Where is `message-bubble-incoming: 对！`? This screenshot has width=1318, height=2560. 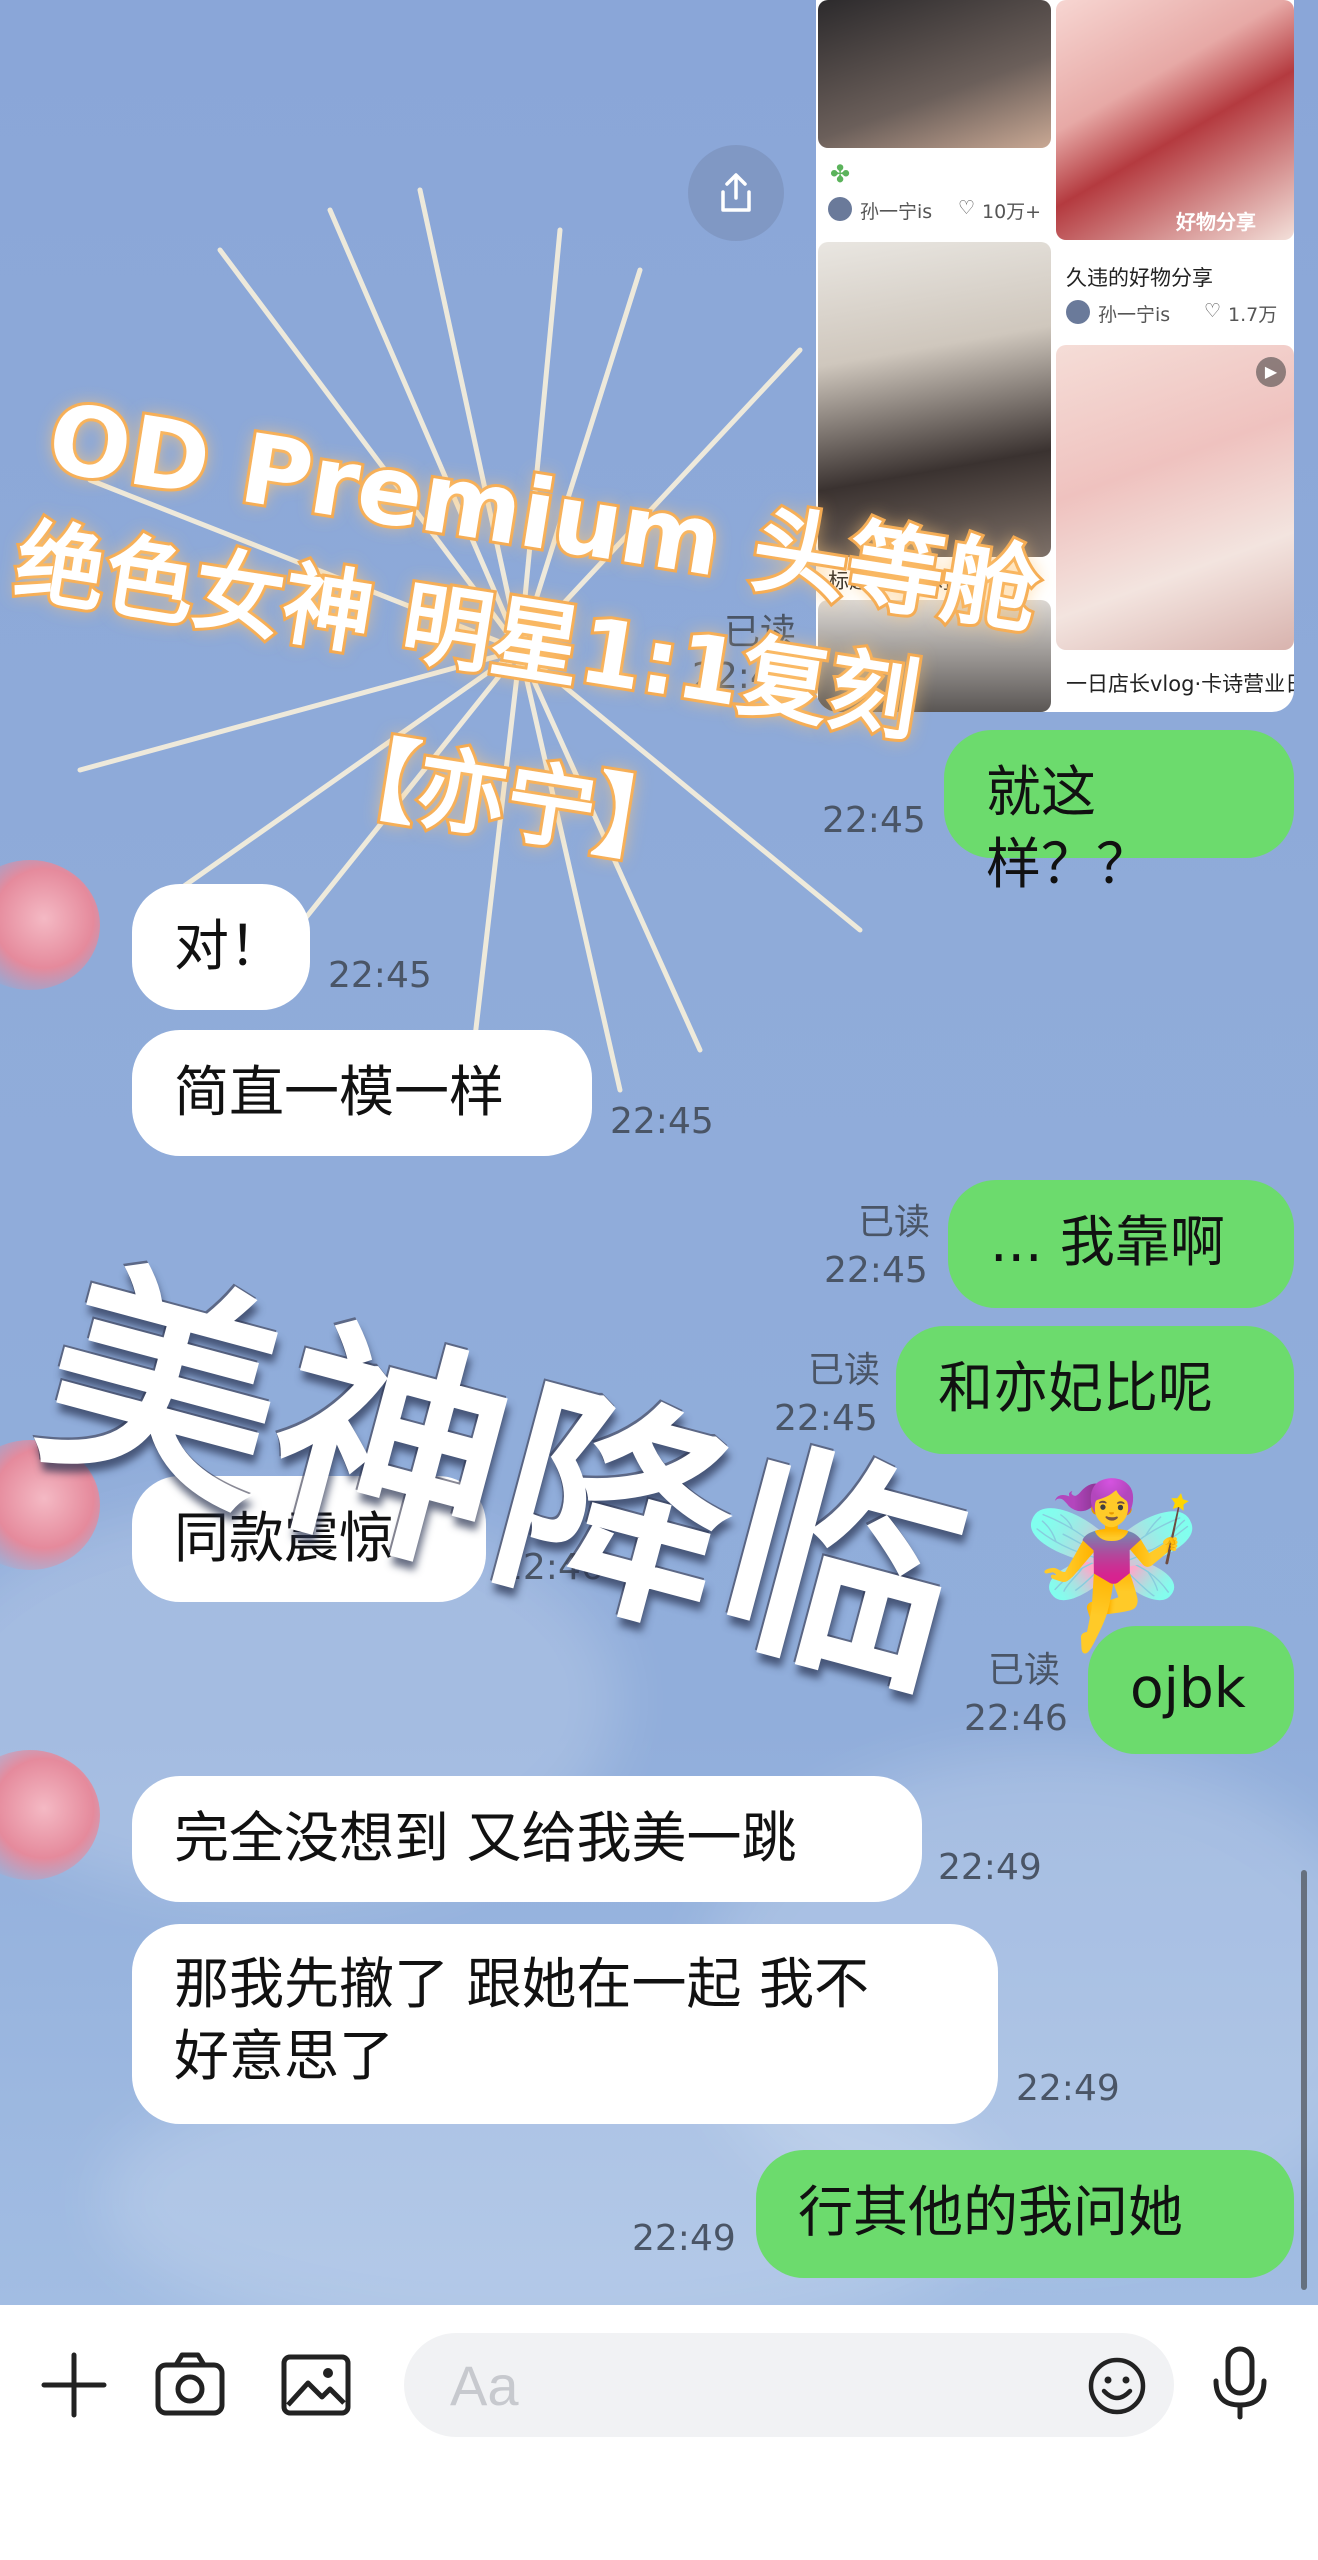
message-bubble-incoming: 对！ is located at coordinates (221, 947).